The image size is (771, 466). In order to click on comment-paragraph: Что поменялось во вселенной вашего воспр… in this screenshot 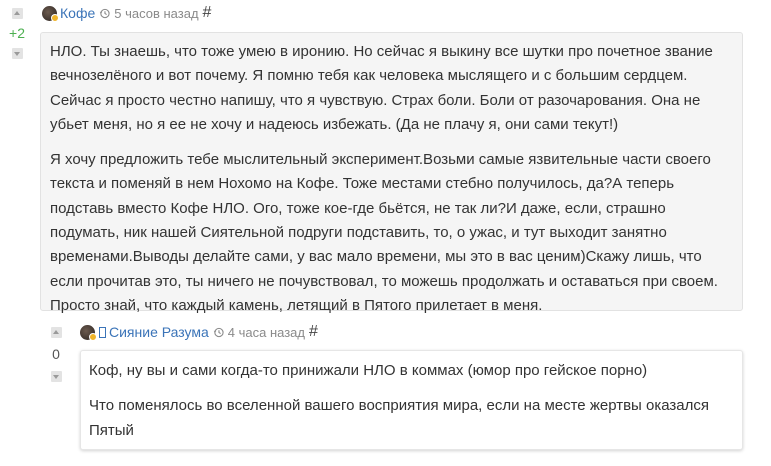, I will do `click(399, 418)`.